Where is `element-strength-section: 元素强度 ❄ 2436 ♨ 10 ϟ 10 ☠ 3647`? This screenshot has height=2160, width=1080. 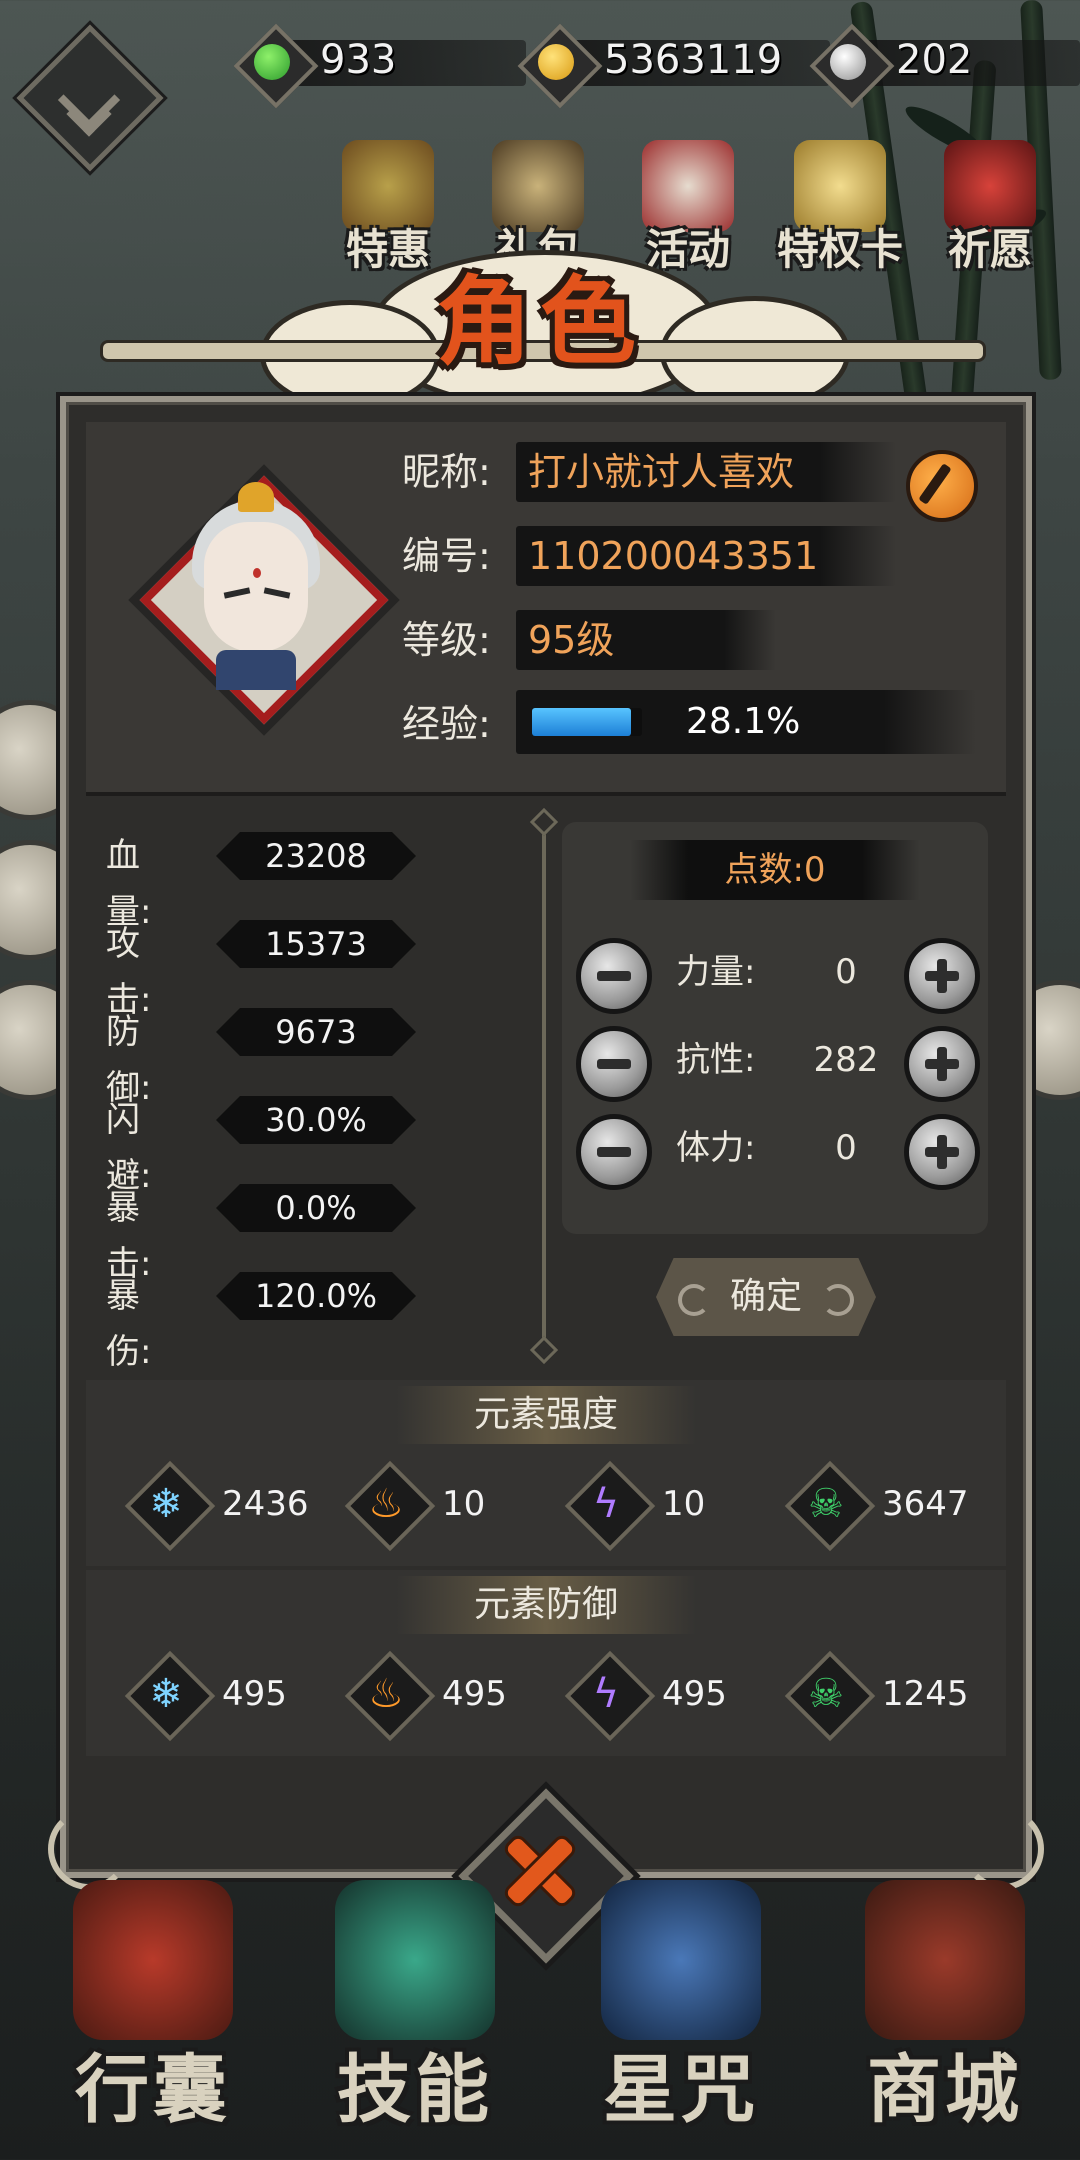 element-strength-section: 元素强度 ❄ 2436 ♨ 10 ϟ 10 ☠ 3647 is located at coordinates (546, 1473).